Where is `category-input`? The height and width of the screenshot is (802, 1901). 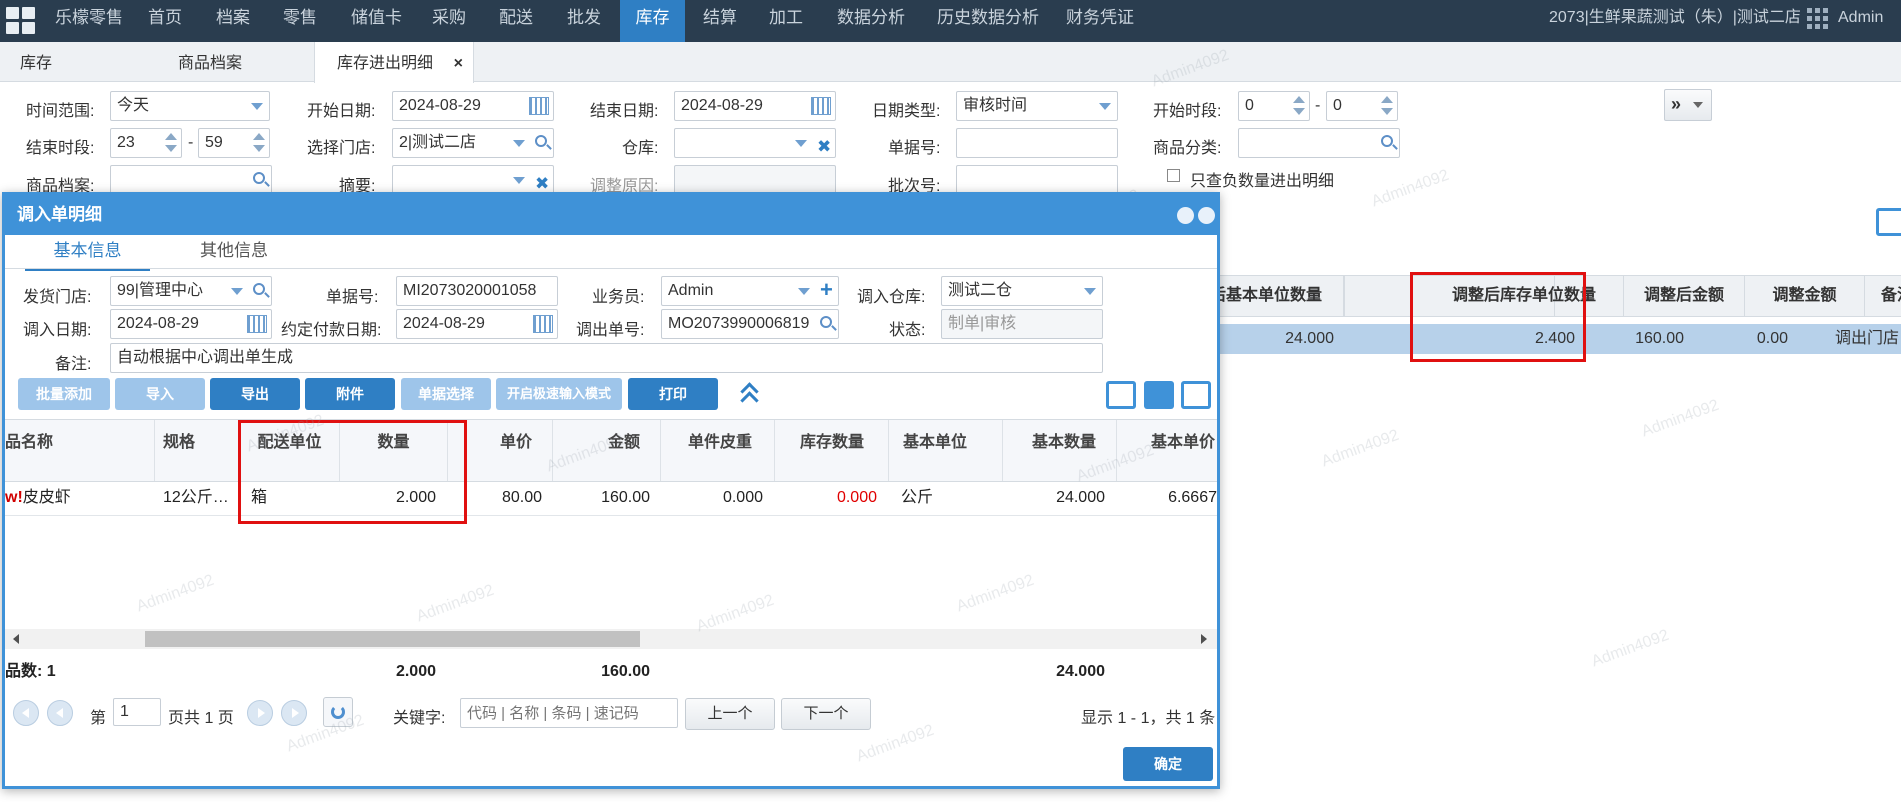 category-input is located at coordinates (1319, 143).